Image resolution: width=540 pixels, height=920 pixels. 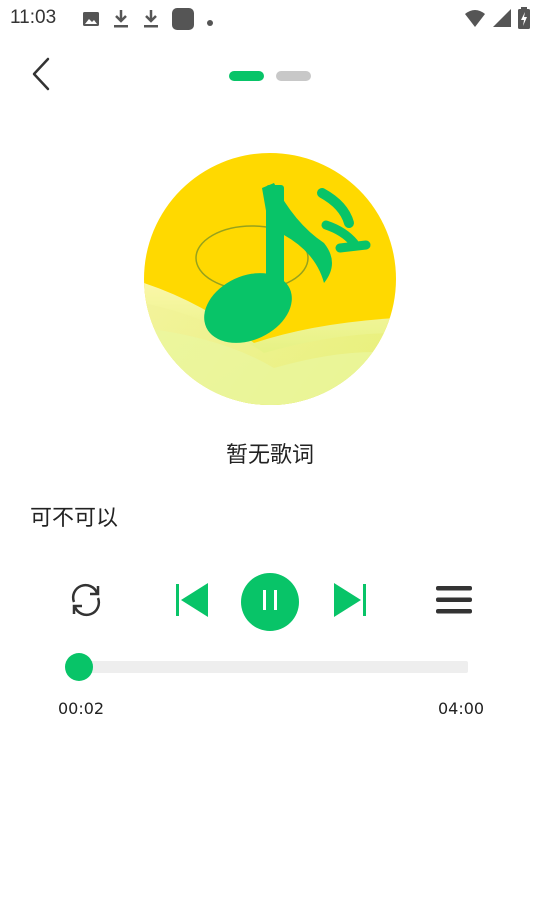 What do you see at coordinates (246, 76) in the screenshot?
I see `page-dot-player` at bounding box center [246, 76].